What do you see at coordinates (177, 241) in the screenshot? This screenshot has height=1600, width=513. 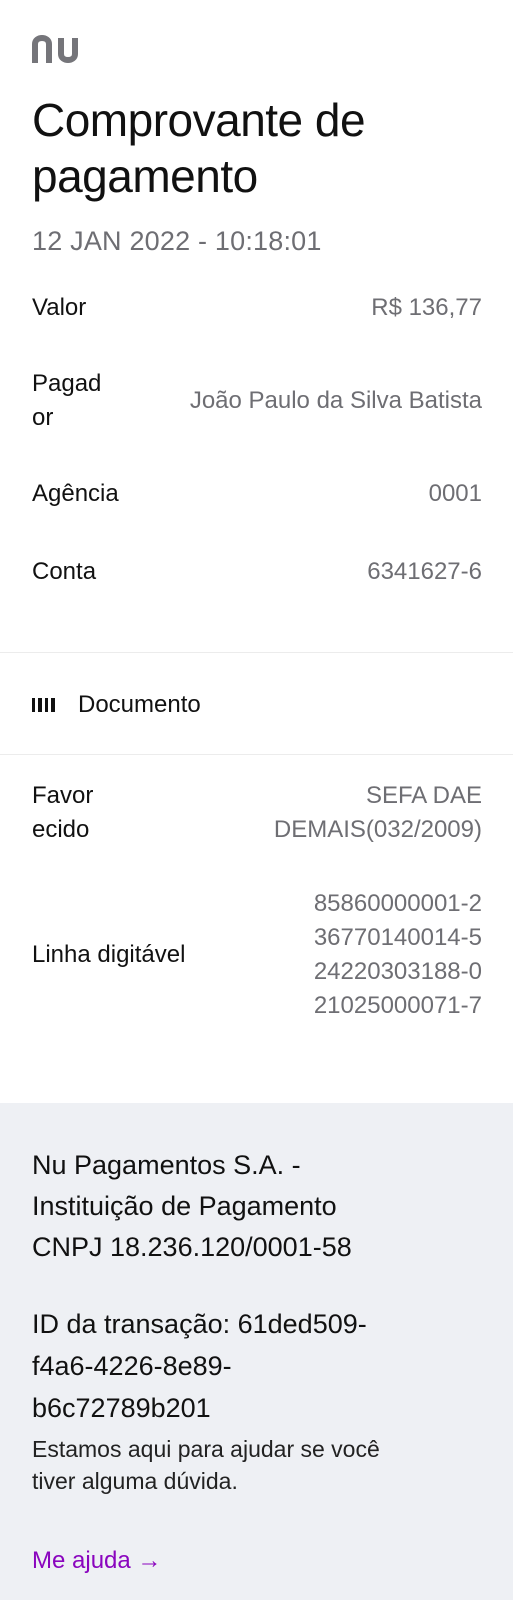 I see `payment-datetime: 12 JAN 2022 - 10:18:01` at bounding box center [177, 241].